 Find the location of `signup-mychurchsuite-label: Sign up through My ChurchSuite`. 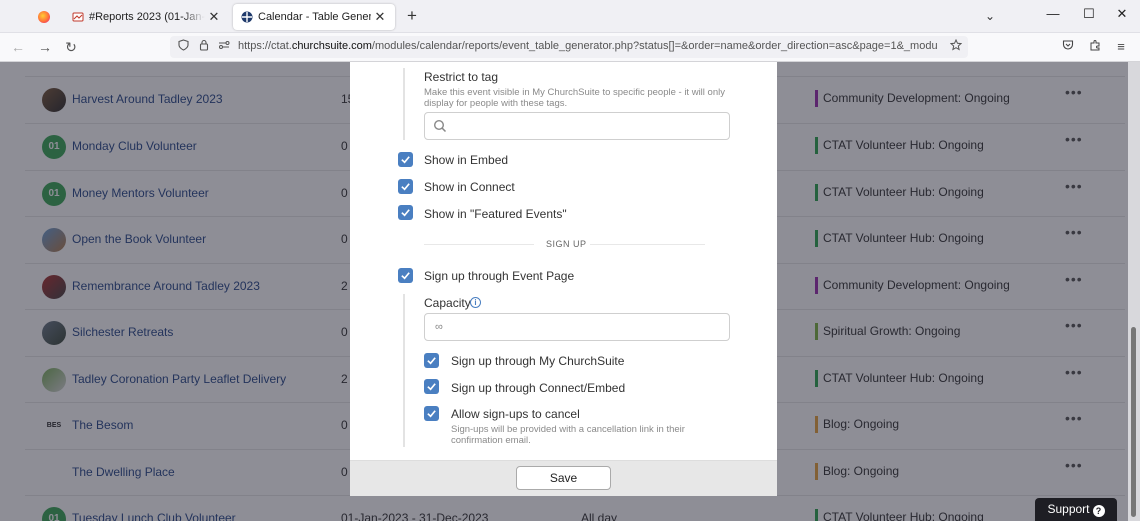

signup-mychurchsuite-label: Sign up through My ChurchSuite is located at coordinates (538, 361).